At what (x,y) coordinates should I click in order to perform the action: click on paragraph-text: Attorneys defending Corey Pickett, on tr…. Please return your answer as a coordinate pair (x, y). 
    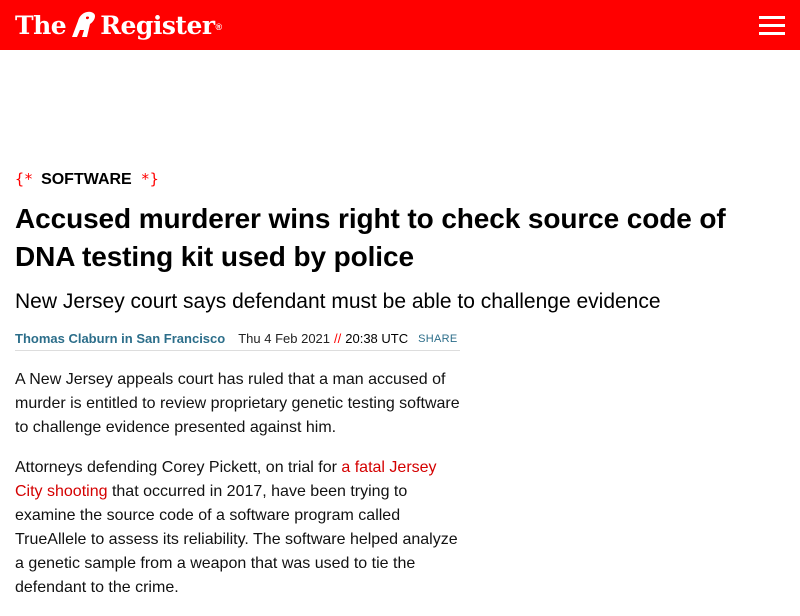
    Looking at the image, I should click on (178, 467).